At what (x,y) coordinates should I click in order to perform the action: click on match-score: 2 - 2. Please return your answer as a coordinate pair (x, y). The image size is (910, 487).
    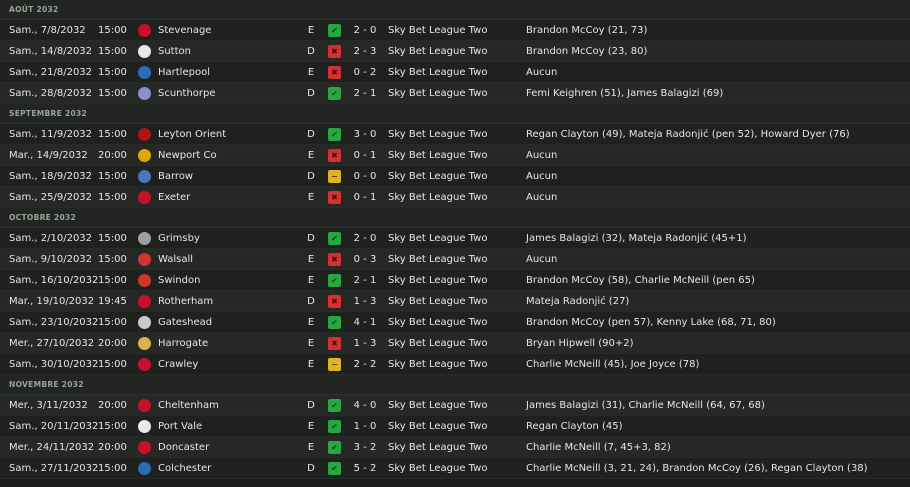
    Looking at the image, I should click on (365, 364).